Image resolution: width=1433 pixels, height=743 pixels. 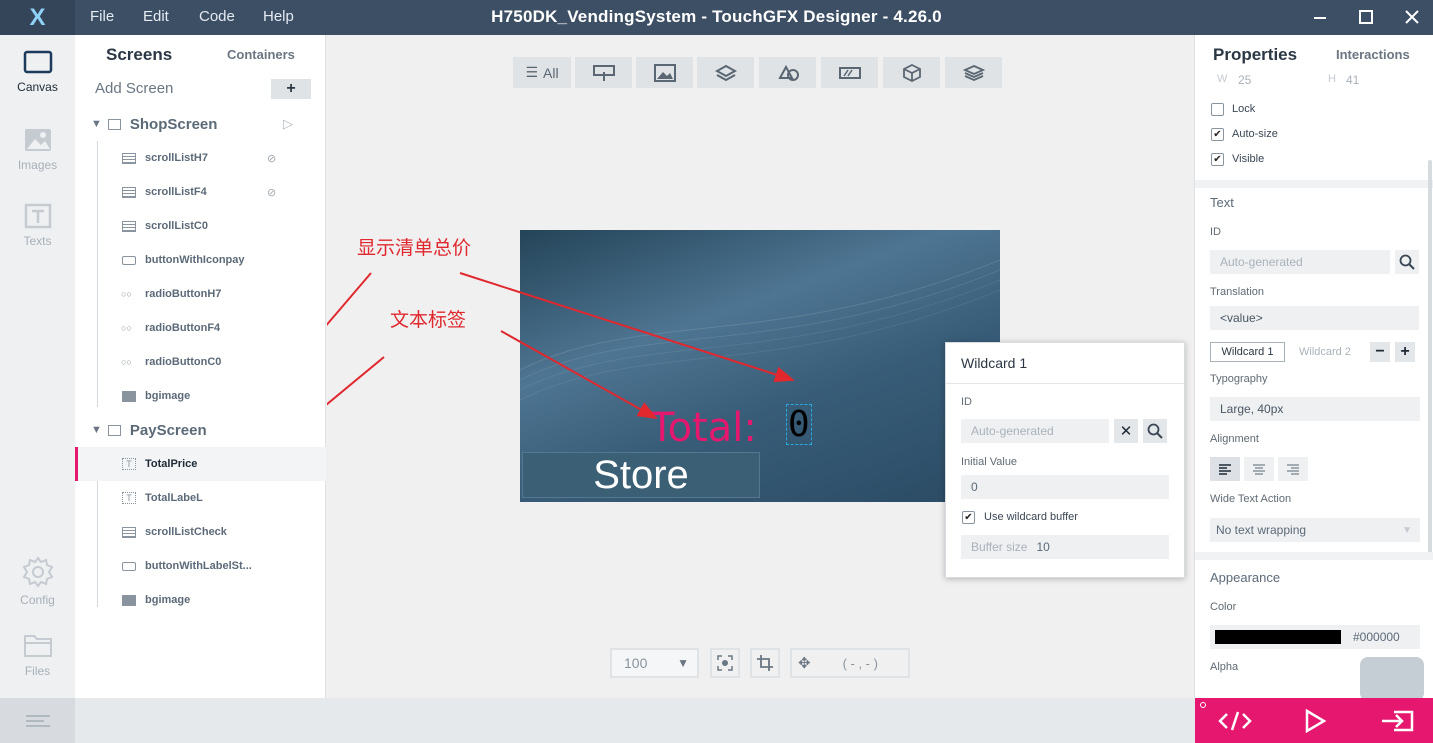 What do you see at coordinates (1392, 679) in the screenshot?
I see `chat-bubble-icon` at bounding box center [1392, 679].